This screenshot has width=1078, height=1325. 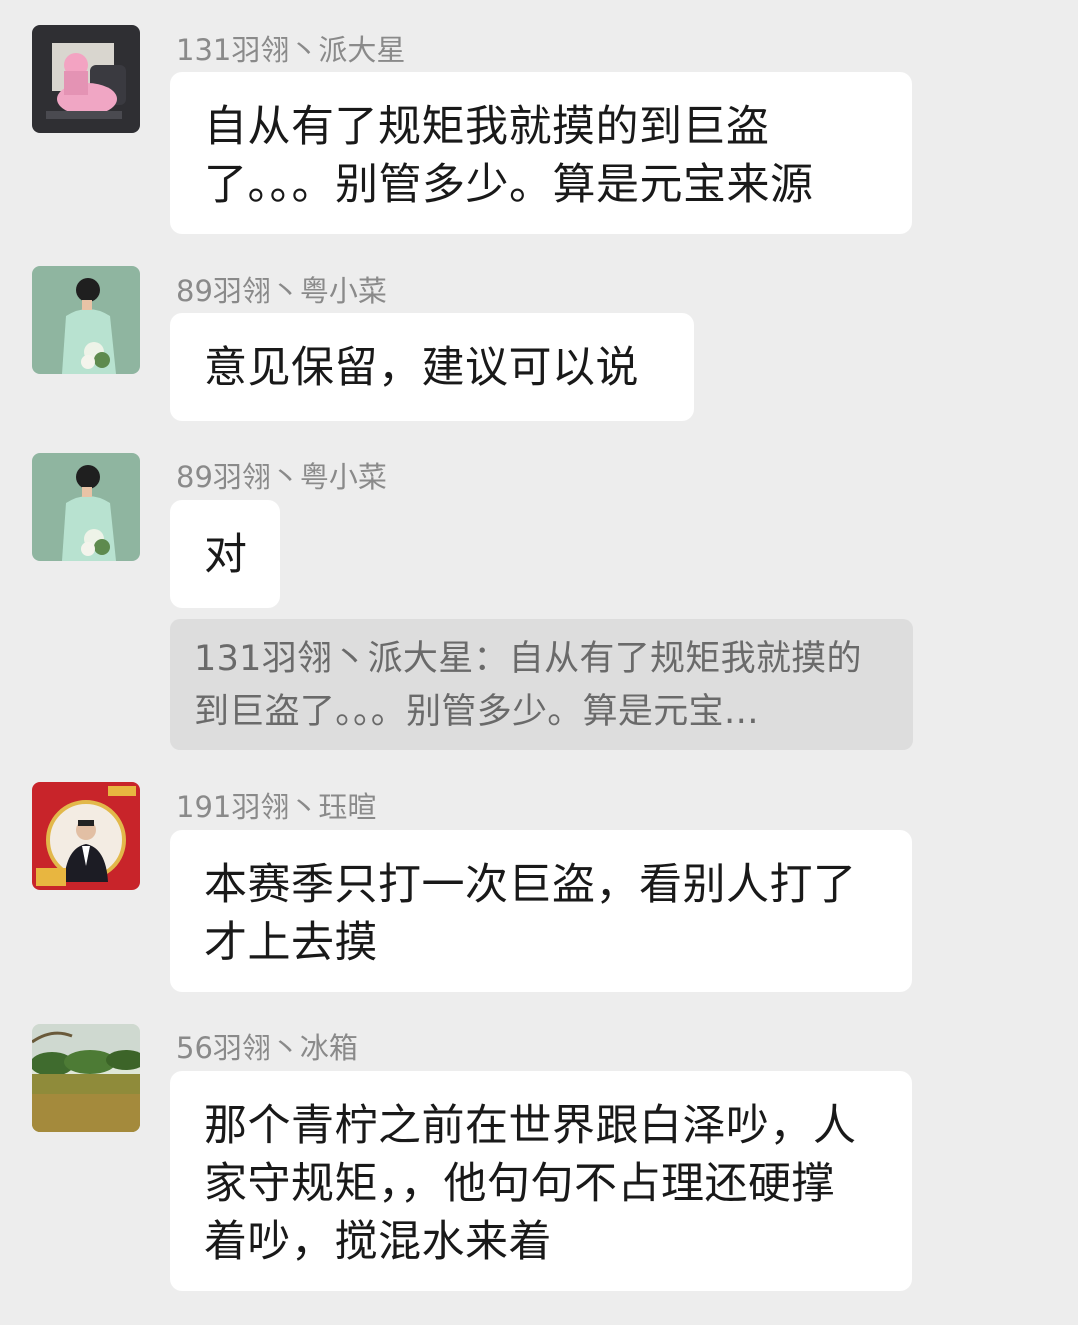 What do you see at coordinates (267, 1048) in the screenshot?
I see `sender-name: 56羽翎丶冰箱` at bounding box center [267, 1048].